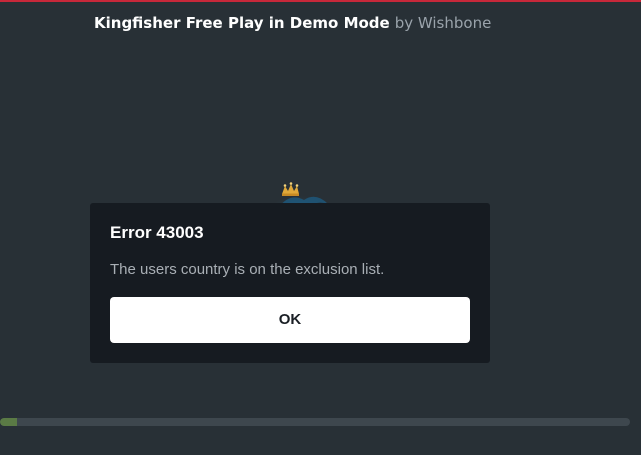 This screenshot has width=641, height=455. I want to click on loading-progress-bar, so click(315, 422).